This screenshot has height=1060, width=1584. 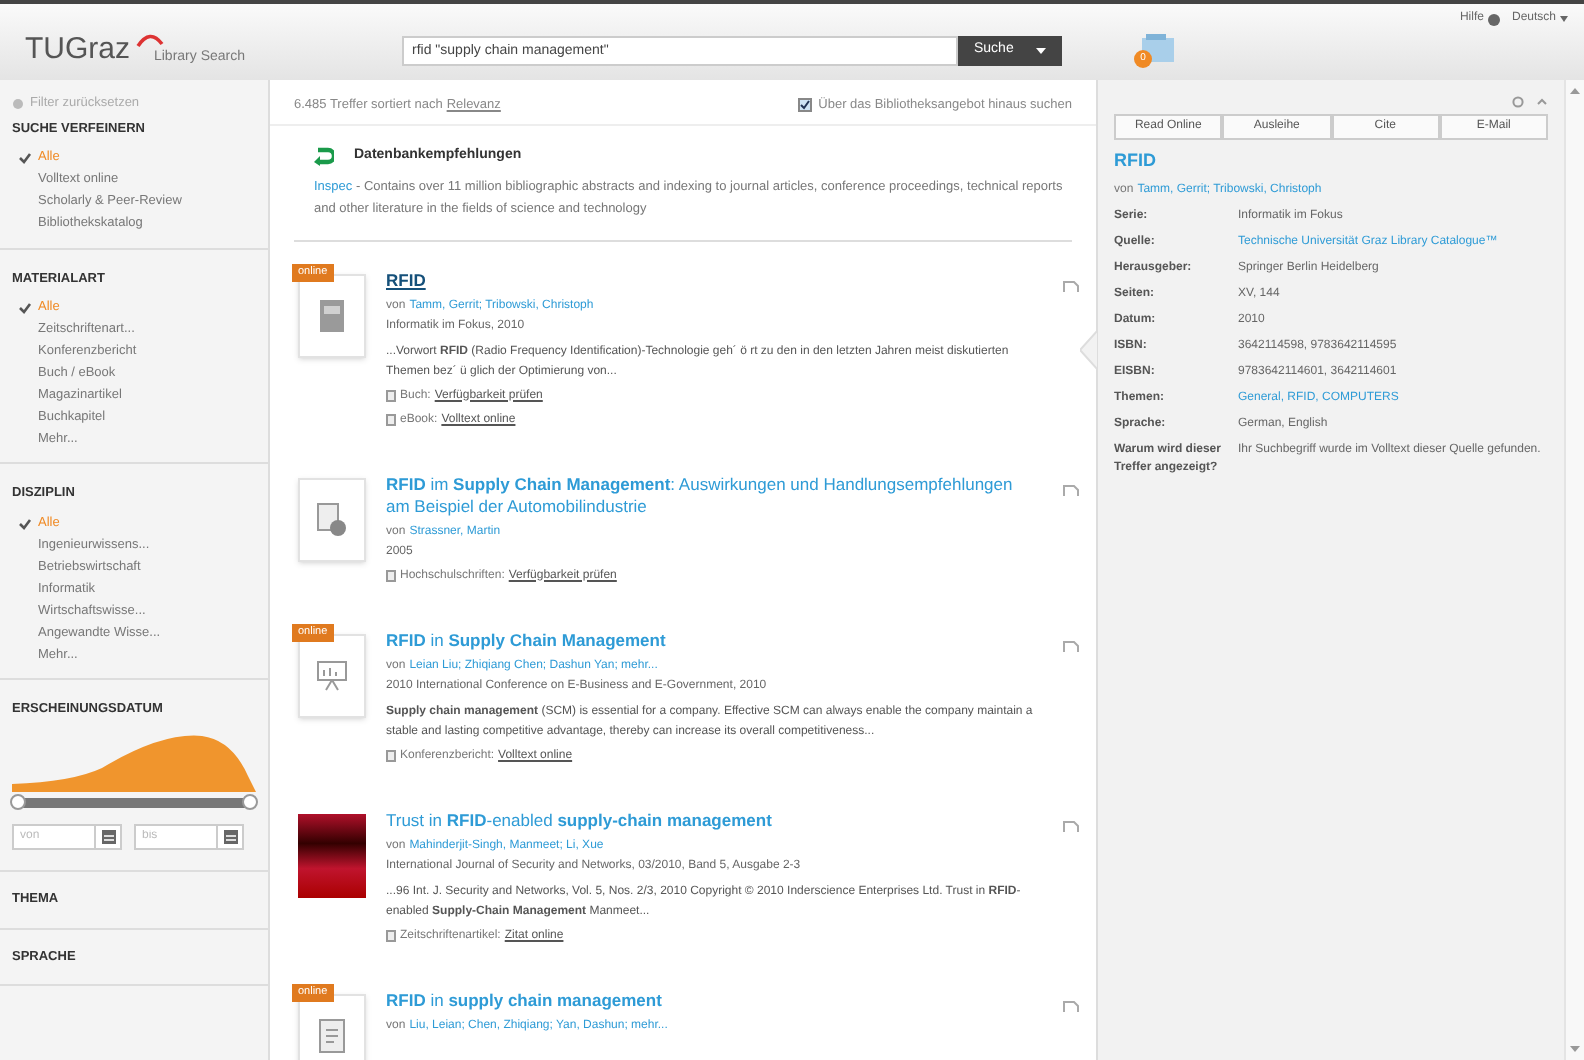 What do you see at coordinates (524, 1000) in the screenshot?
I see `result-title: RFID in supply chain management` at bounding box center [524, 1000].